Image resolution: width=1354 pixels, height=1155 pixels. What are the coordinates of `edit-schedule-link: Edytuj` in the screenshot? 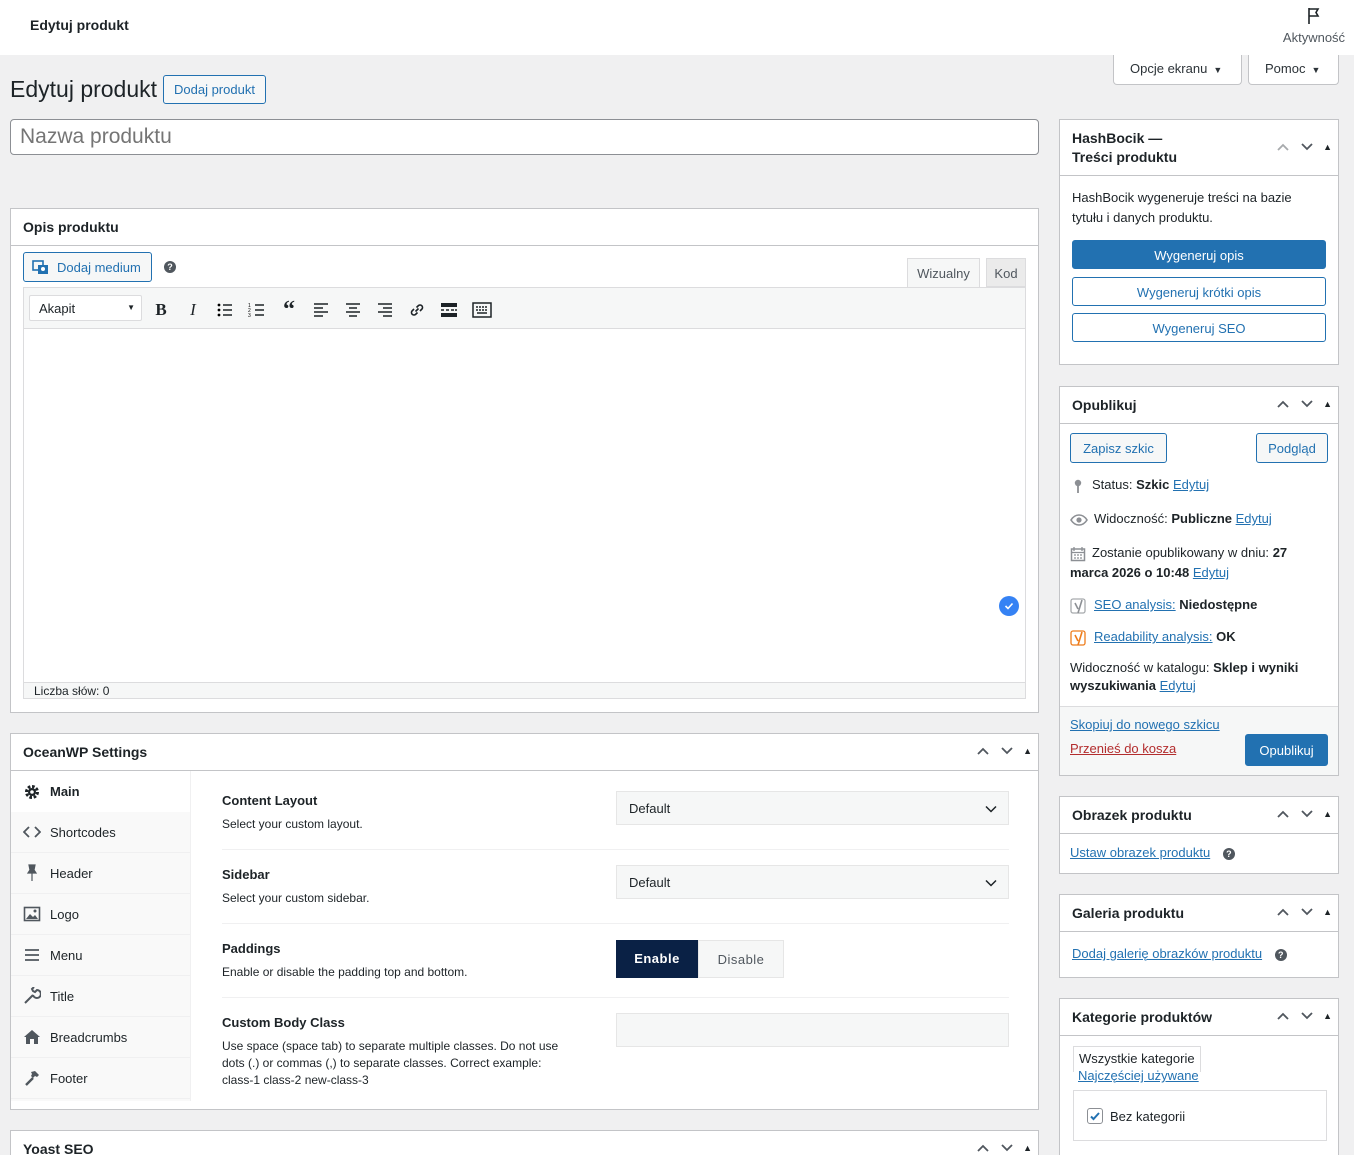 It's located at (1211, 572).